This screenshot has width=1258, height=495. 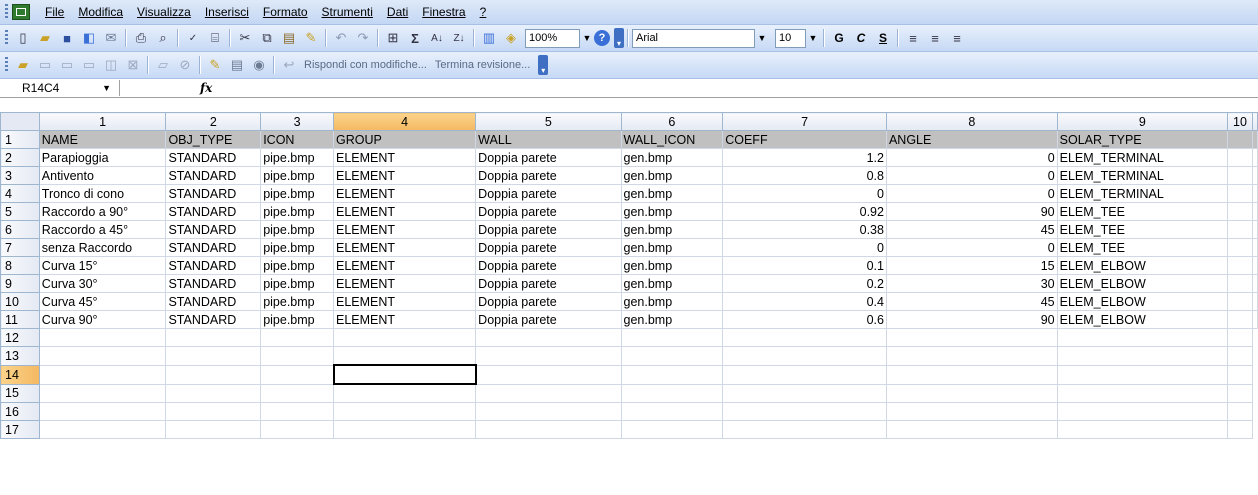 I want to click on column-header: 7, so click(x=804, y=121).